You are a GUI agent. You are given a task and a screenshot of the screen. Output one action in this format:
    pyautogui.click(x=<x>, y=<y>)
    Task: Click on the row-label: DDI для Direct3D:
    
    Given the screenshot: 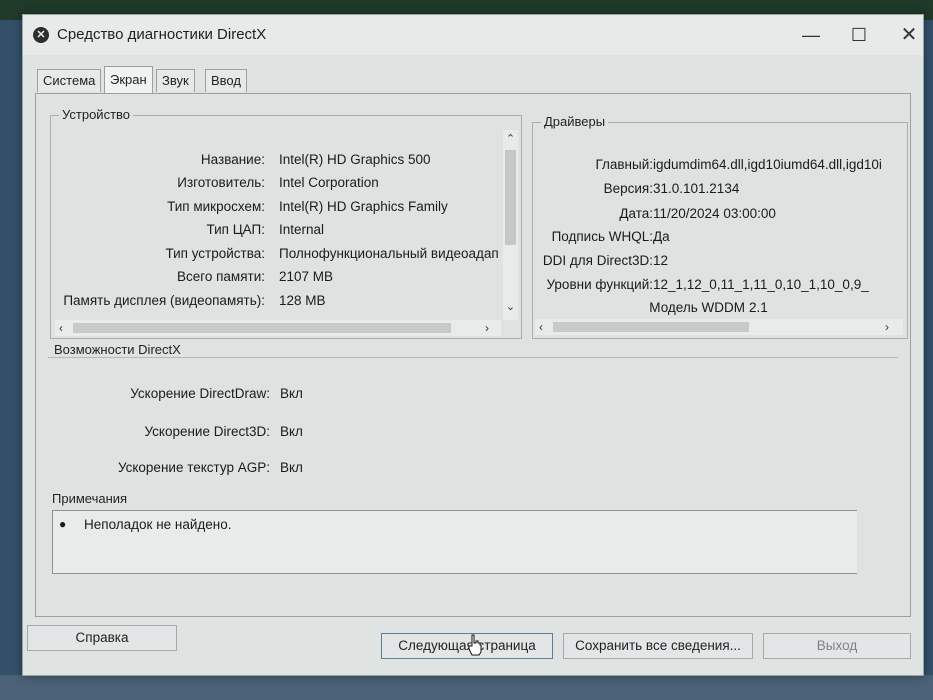 What is the action you would take?
    pyautogui.click(x=597, y=260)
    